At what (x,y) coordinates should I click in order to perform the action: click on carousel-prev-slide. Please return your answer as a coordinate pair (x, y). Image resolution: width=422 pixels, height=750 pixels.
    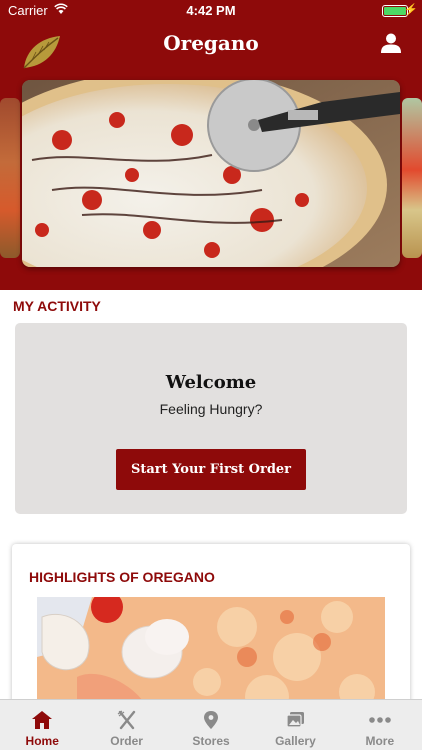
    Looking at the image, I should click on (10, 178).